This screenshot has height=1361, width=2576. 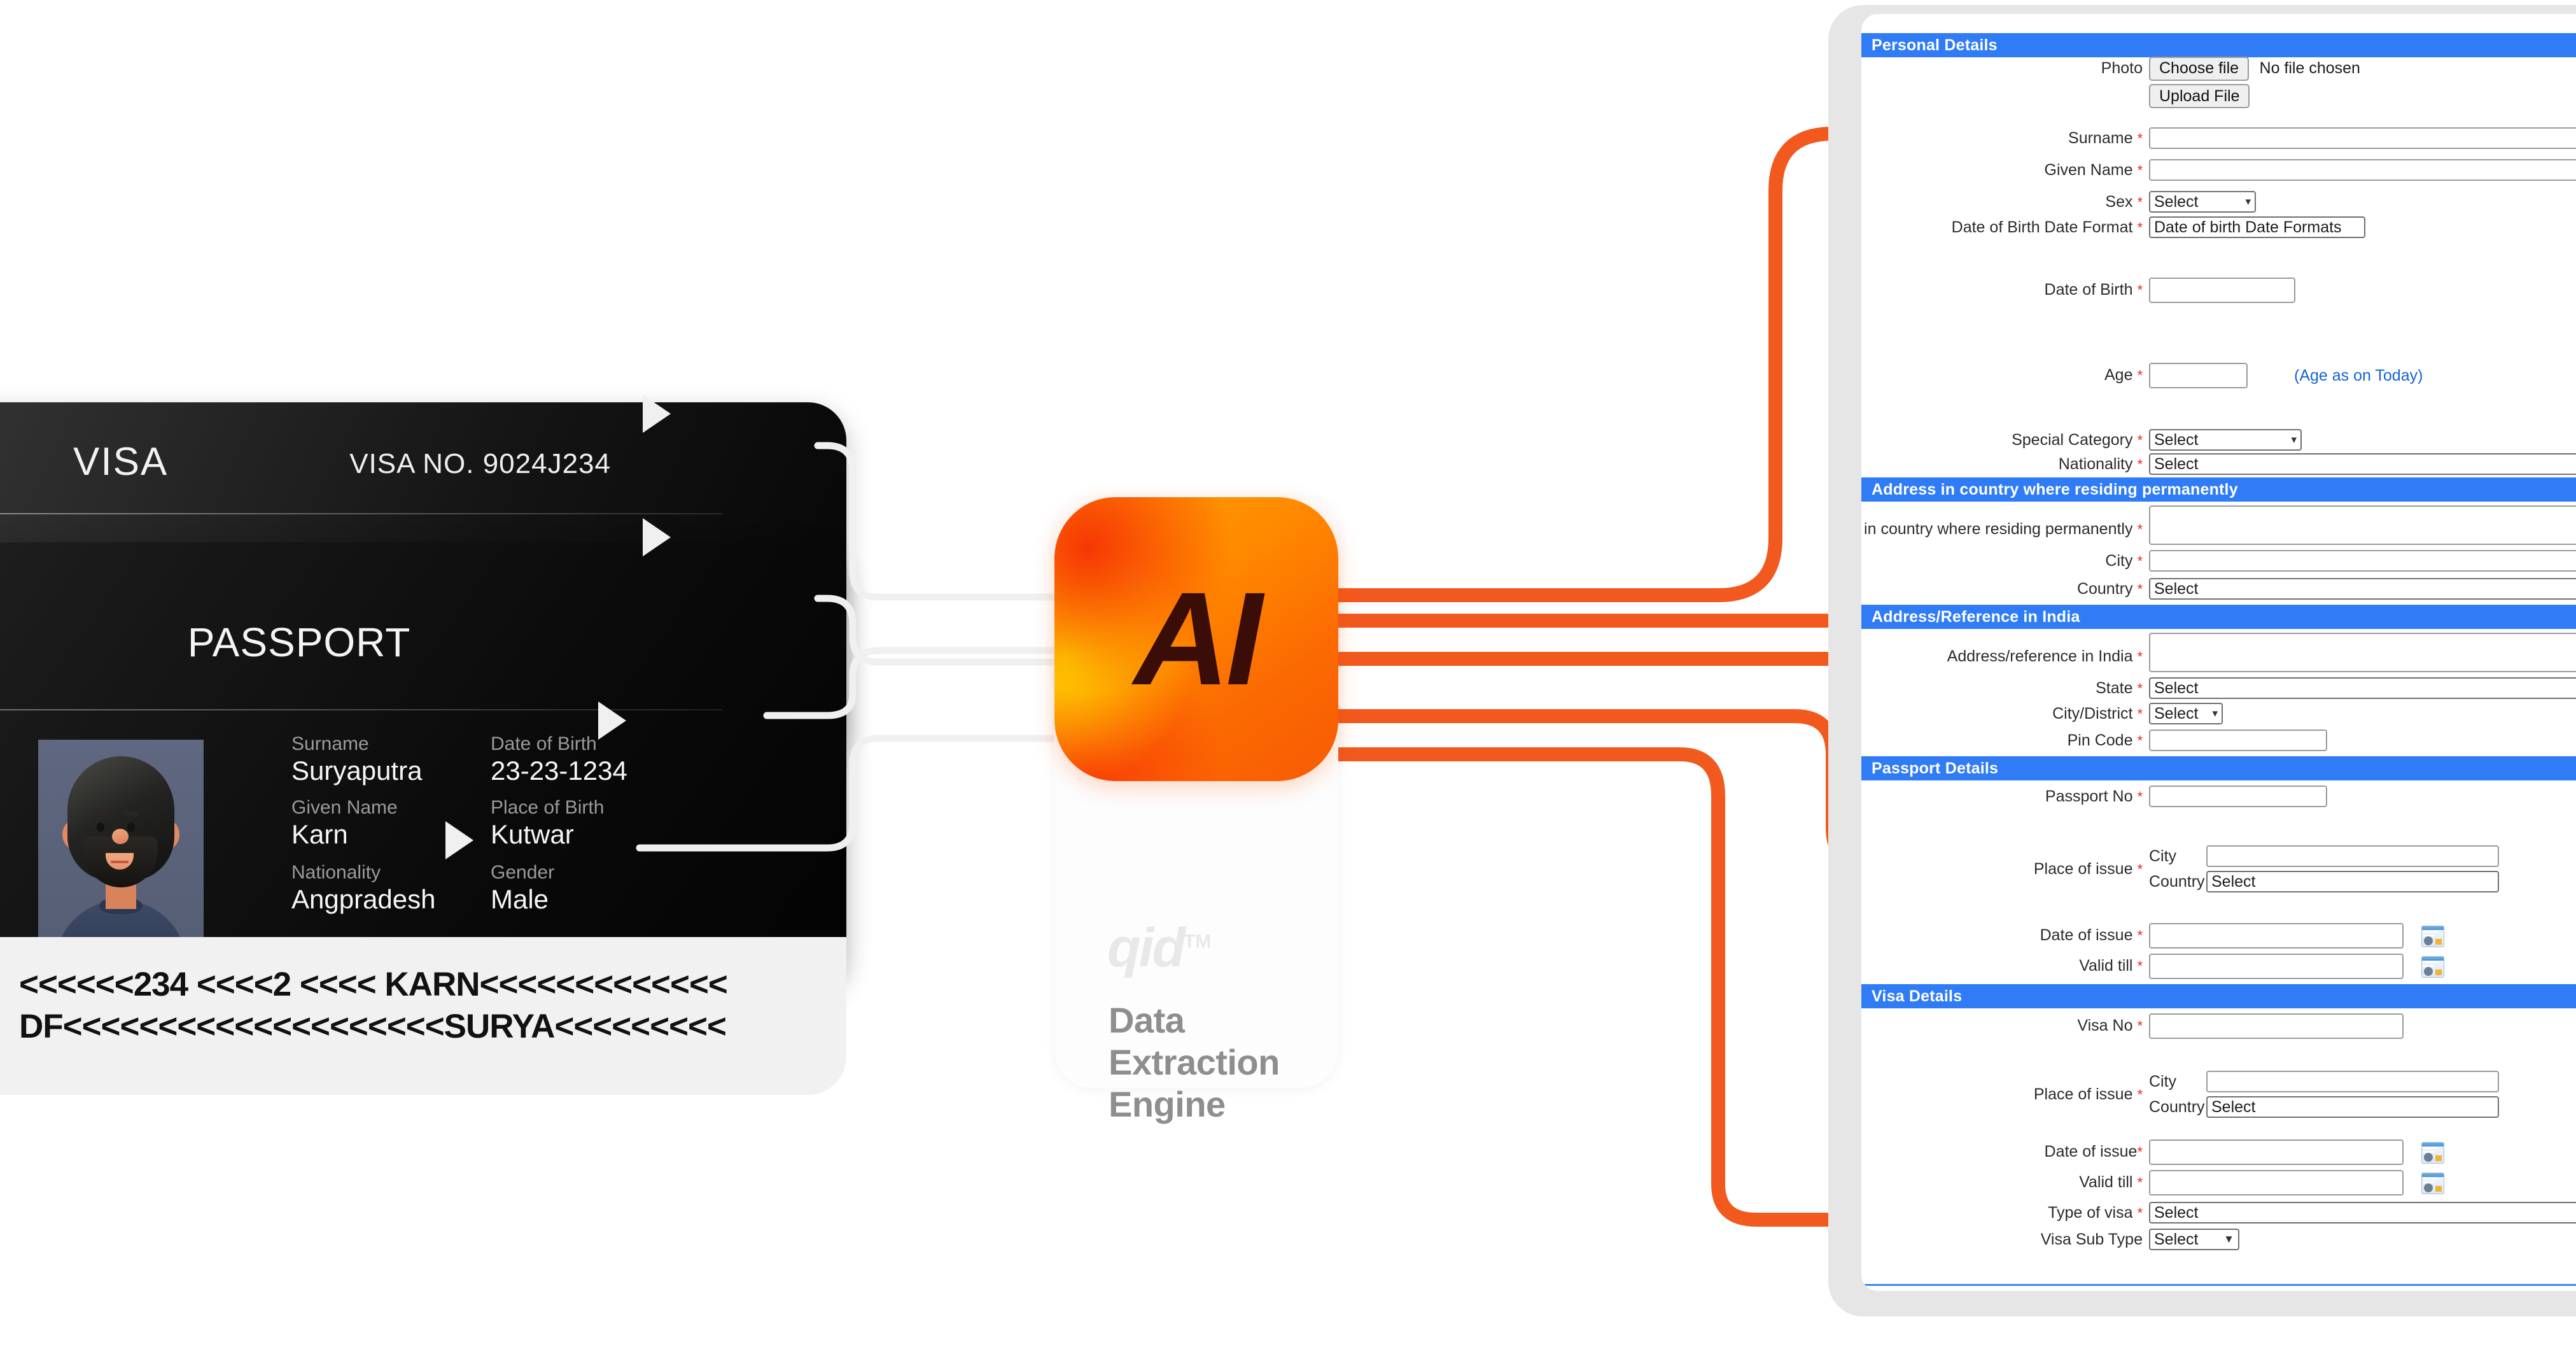 What do you see at coordinates (2222, 290) in the screenshot?
I see `date-of-birth-input` at bounding box center [2222, 290].